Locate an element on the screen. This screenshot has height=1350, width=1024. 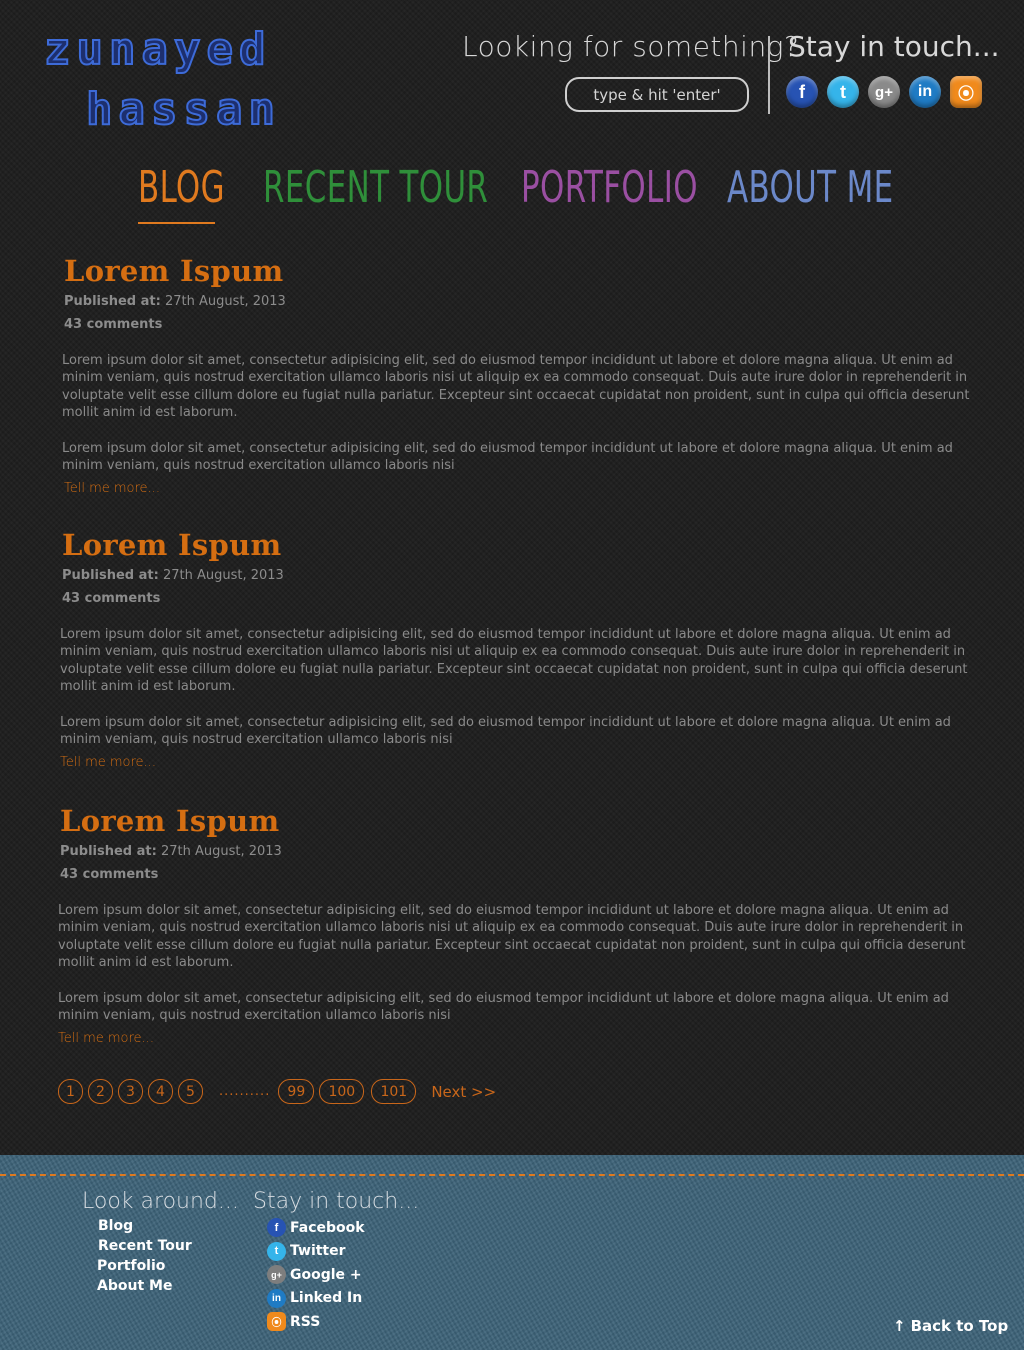
site-logo: zunayed hassan is located at coordinates (188, 79).